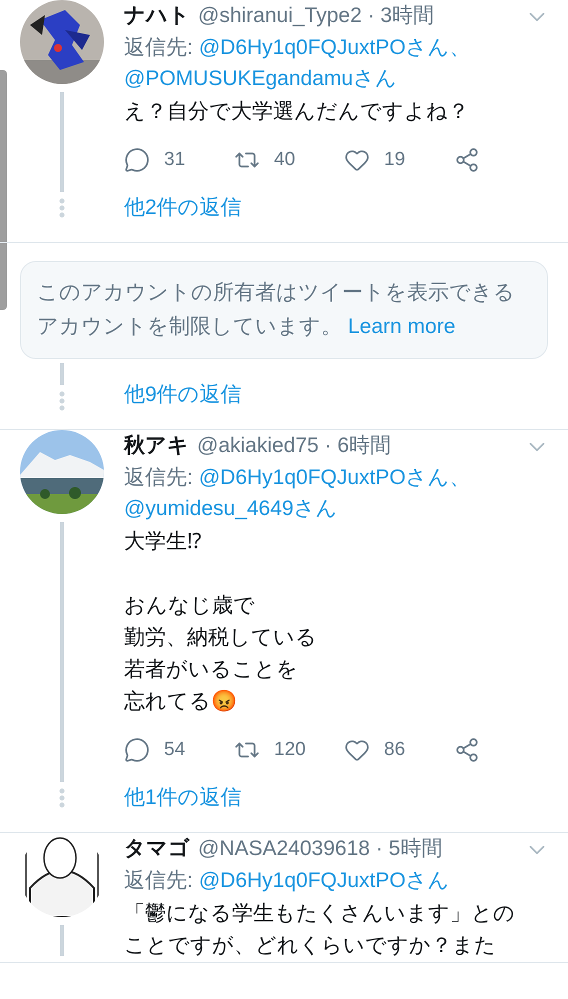  What do you see at coordinates (179, 750) in the screenshot?
I see `reply-button: 54` at bounding box center [179, 750].